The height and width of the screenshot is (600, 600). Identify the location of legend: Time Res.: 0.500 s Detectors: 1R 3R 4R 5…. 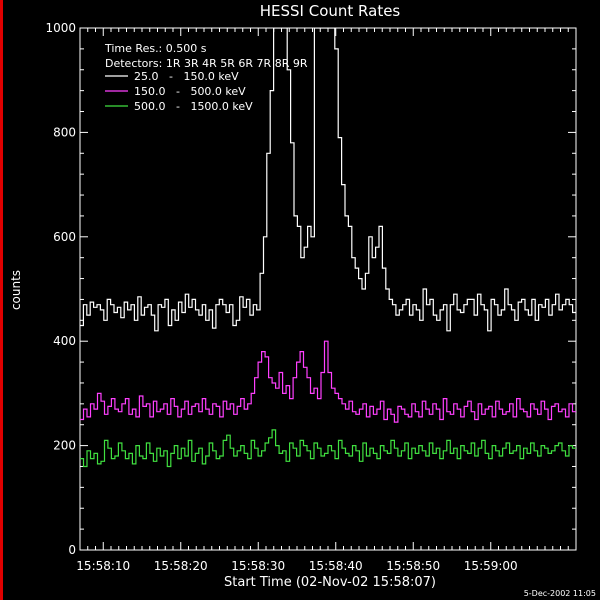
(206, 77).